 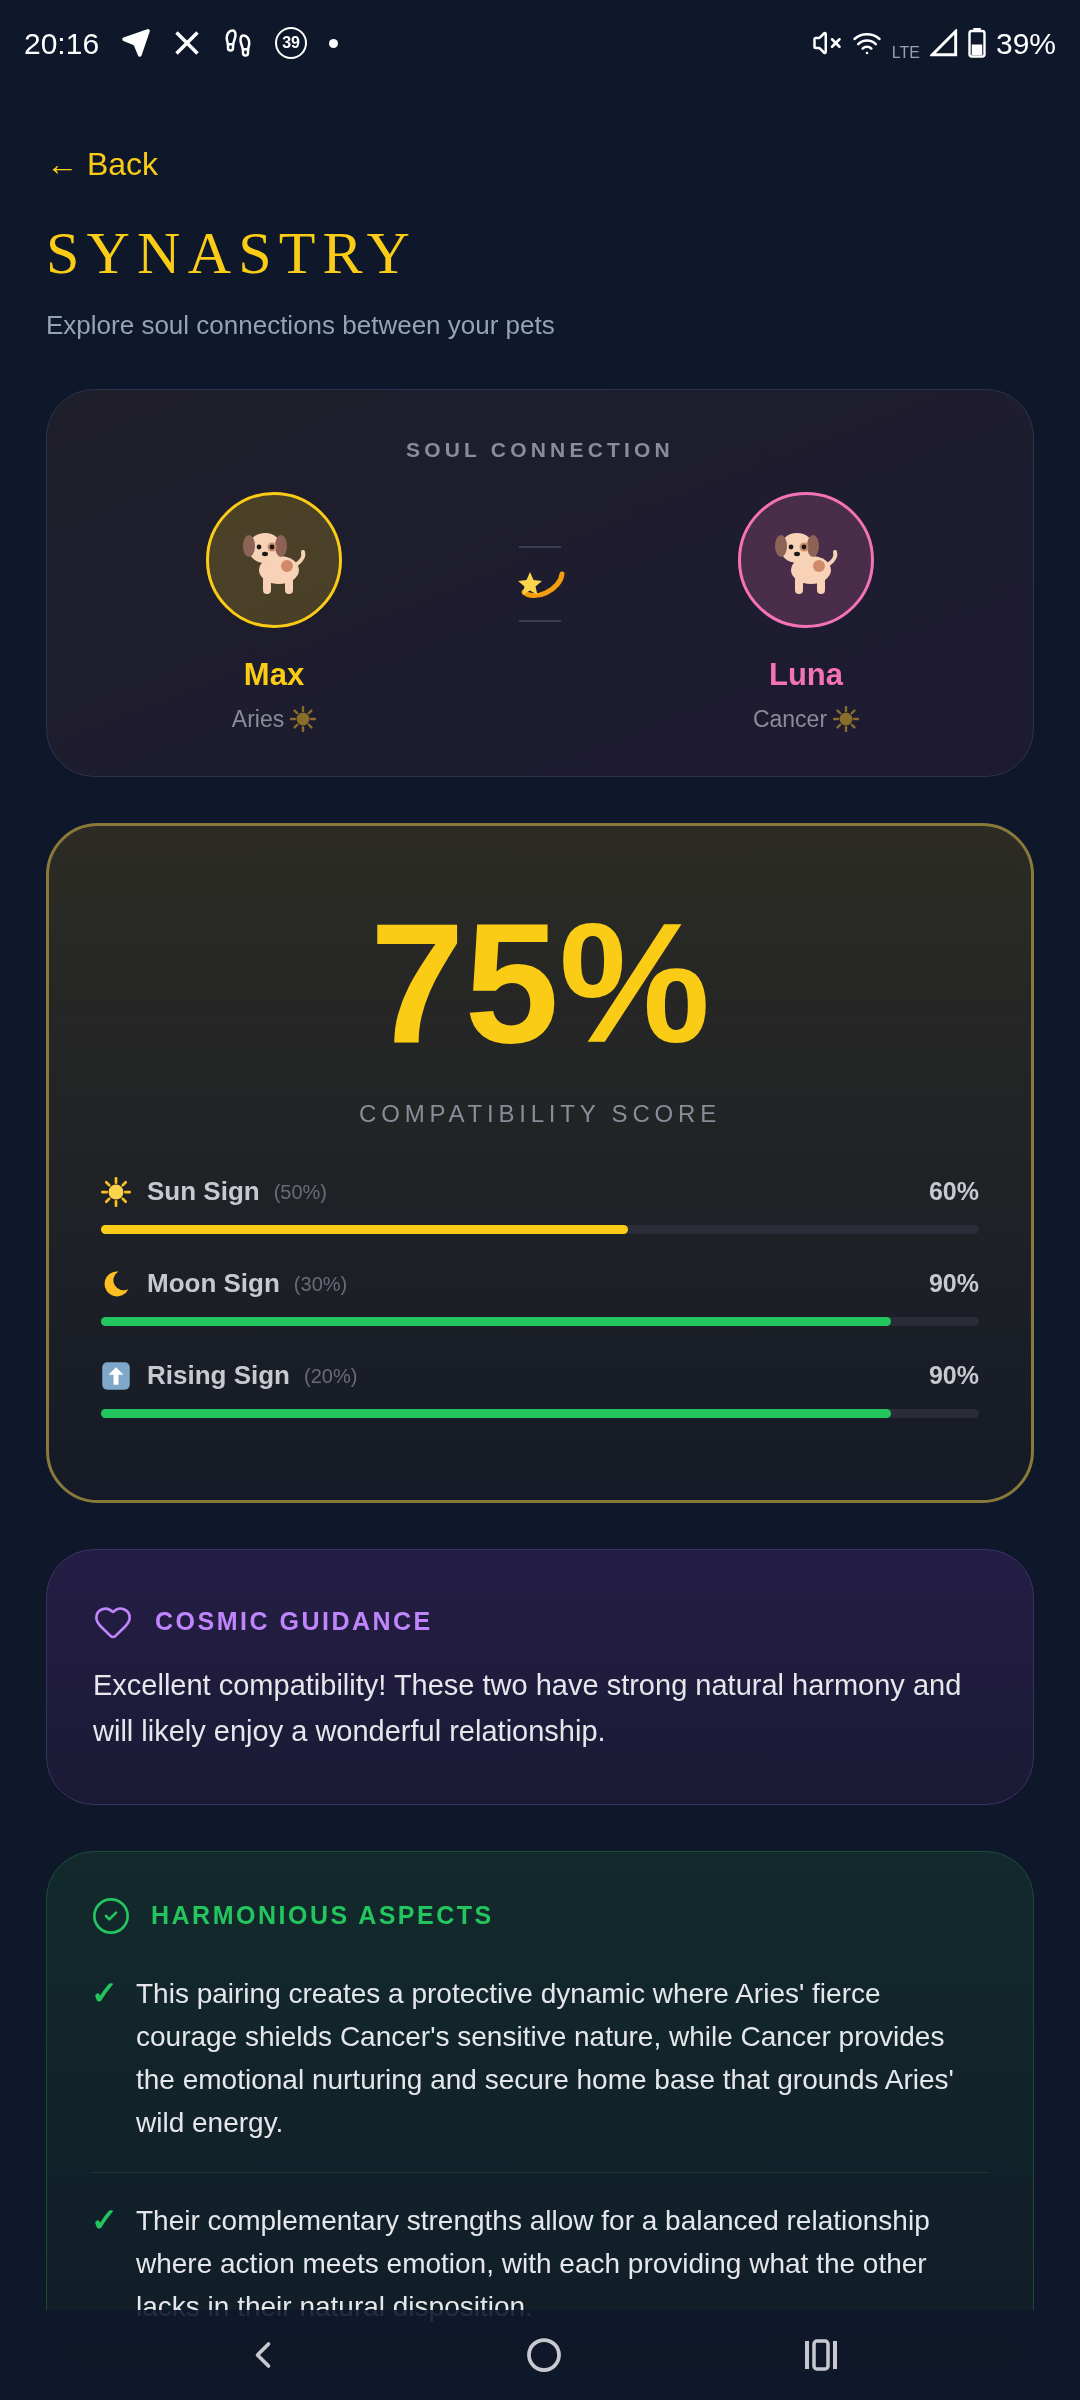 I want to click on zodiac-sign: Cancer, so click(x=790, y=719).